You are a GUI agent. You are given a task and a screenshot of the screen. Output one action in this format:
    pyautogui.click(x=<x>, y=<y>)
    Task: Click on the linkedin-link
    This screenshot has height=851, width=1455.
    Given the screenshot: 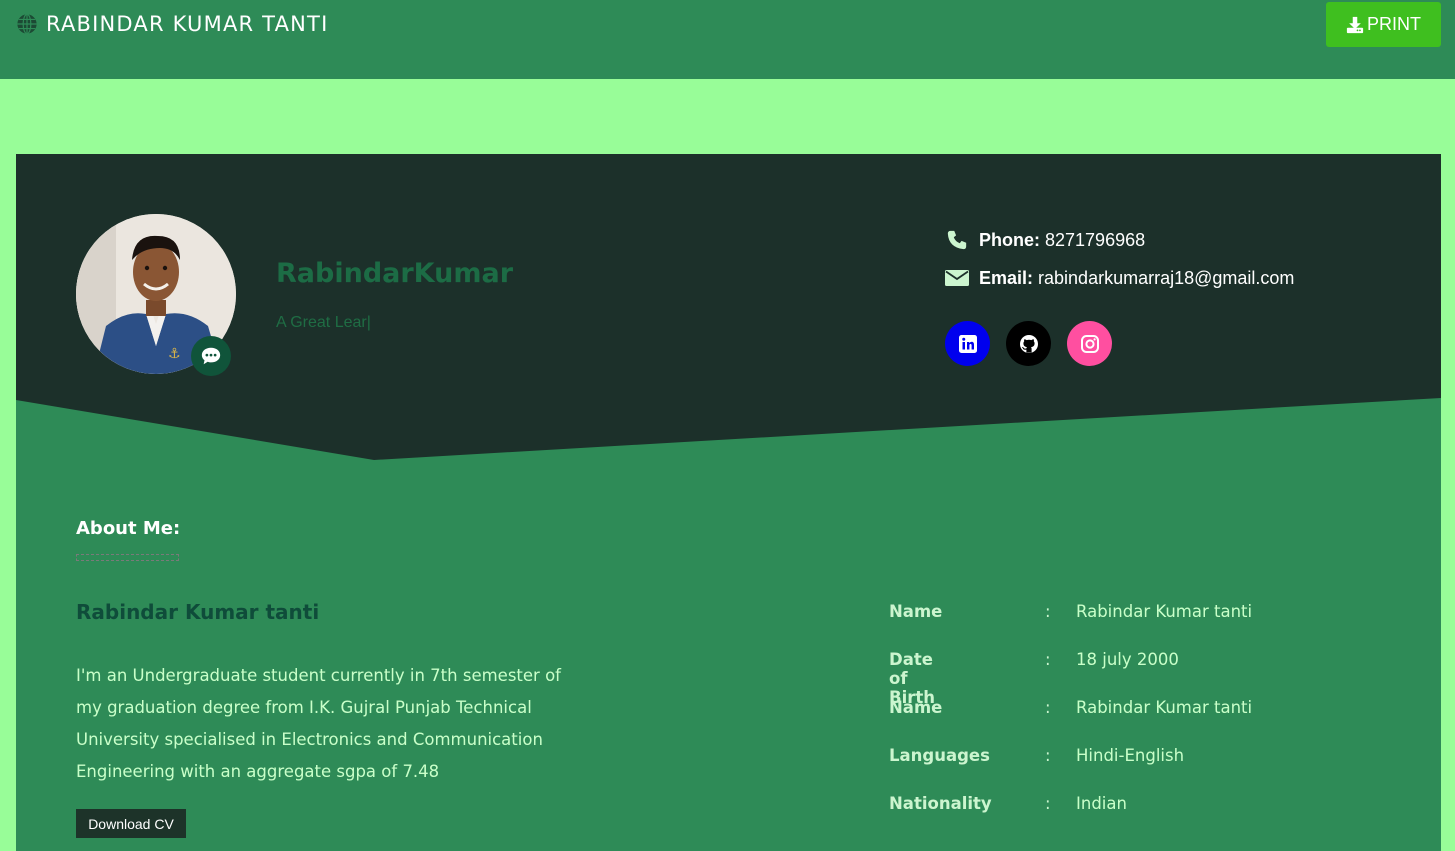 What is the action you would take?
    pyautogui.click(x=967, y=343)
    